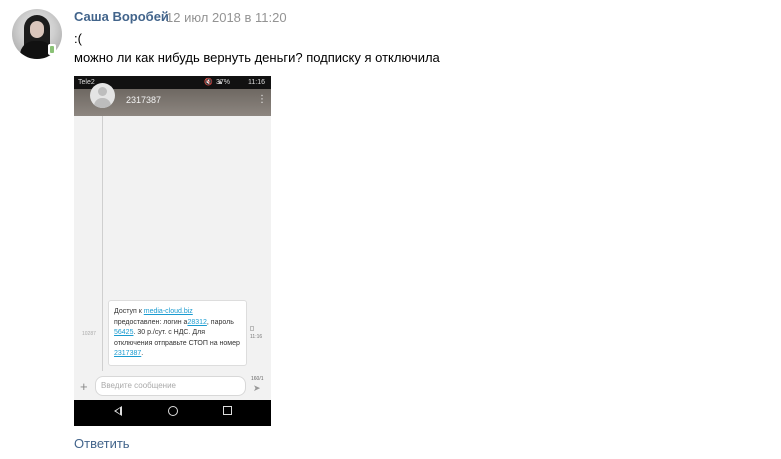  What do you see at coordinates (37, 29) in the screenshot?
I see `avatar-face` at bounding box center [37, 29].